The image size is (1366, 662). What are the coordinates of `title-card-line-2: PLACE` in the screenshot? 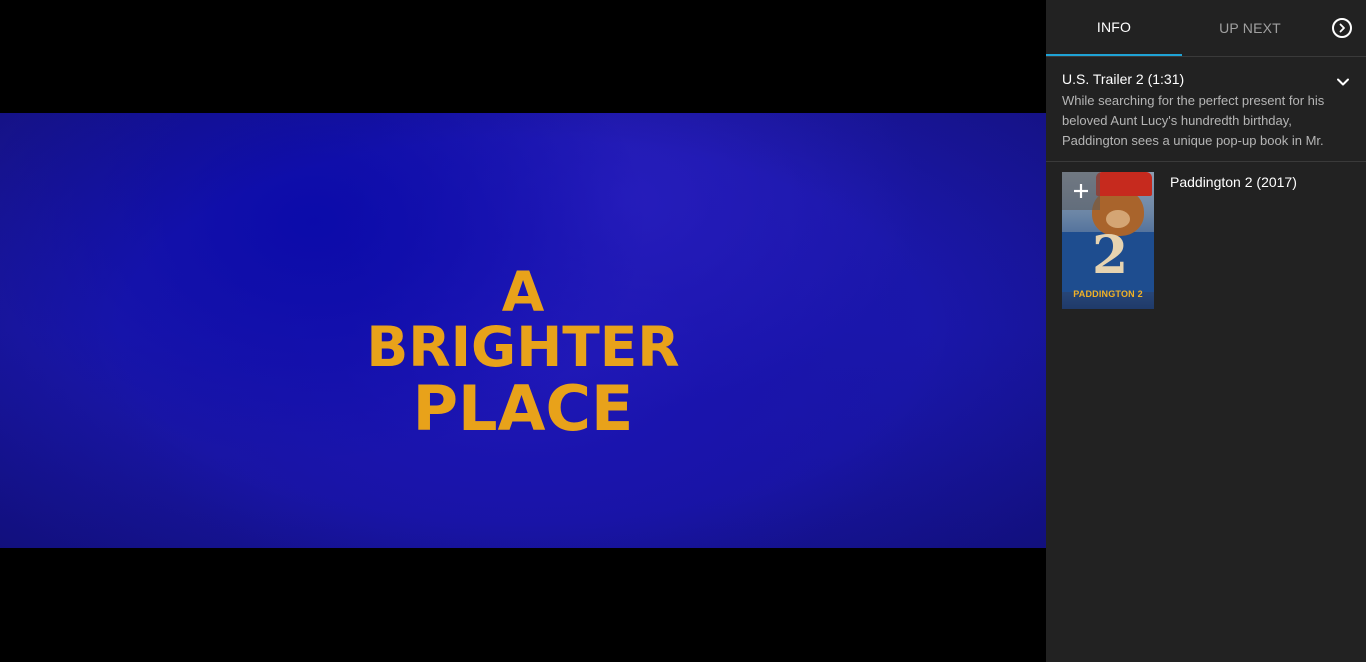 It's located at (523, 408).